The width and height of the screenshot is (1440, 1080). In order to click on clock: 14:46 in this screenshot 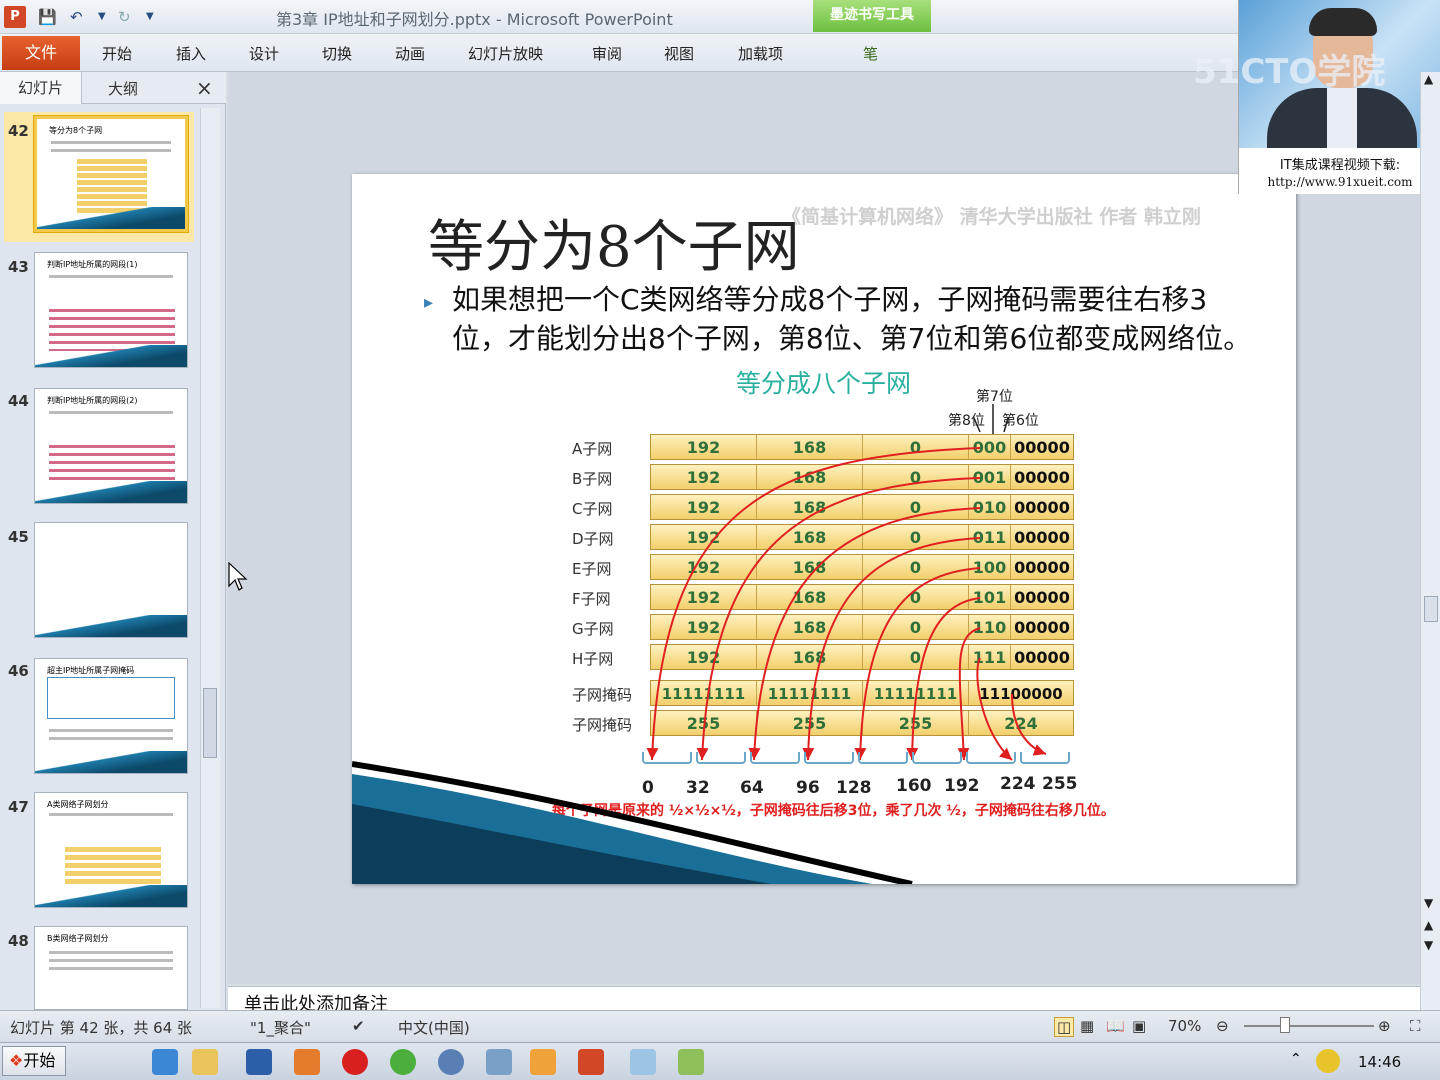, I will do `click(1380, 1062)`.